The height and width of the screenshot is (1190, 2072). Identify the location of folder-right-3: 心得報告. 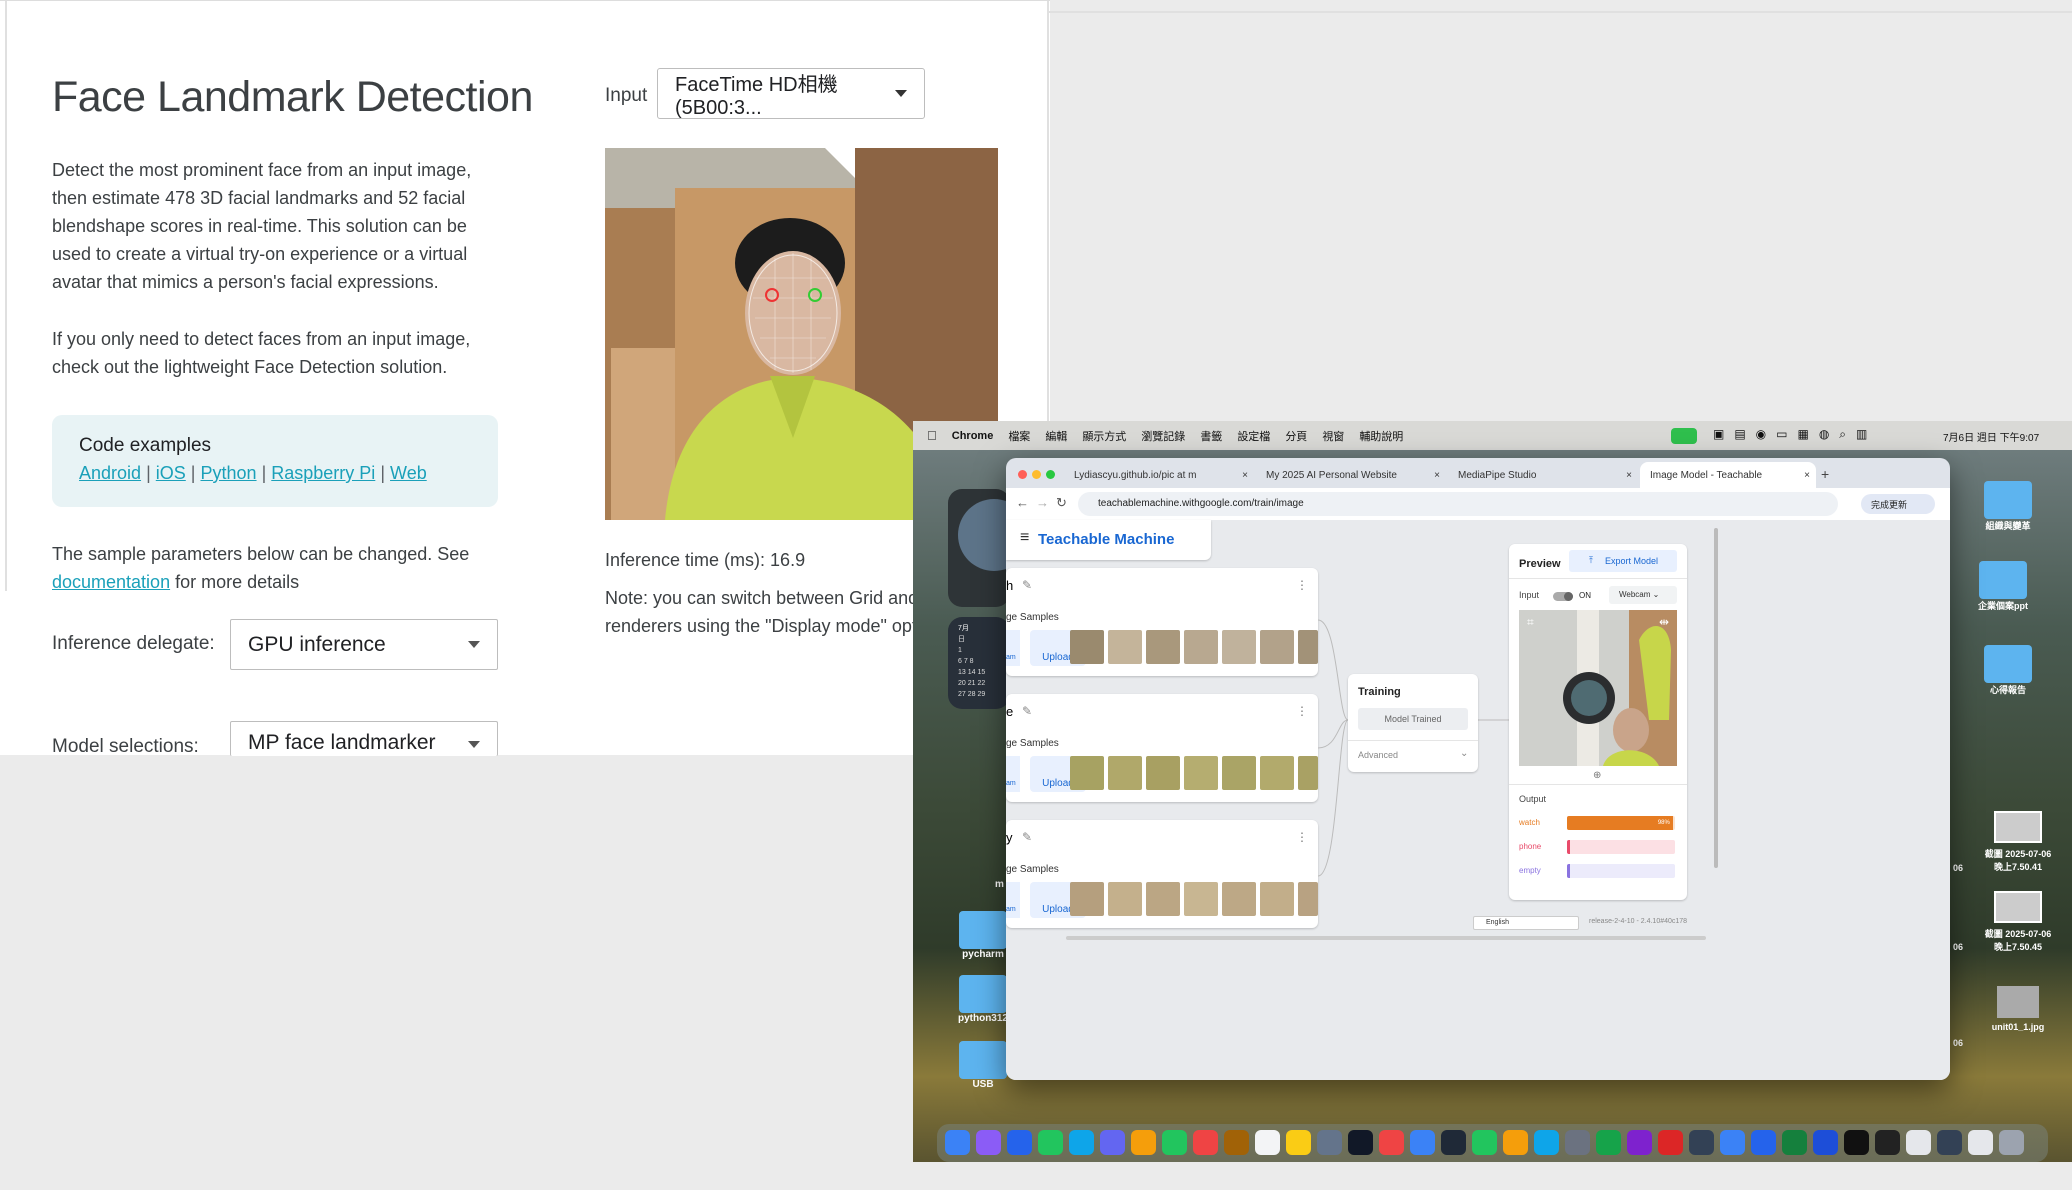
(2008, 670).